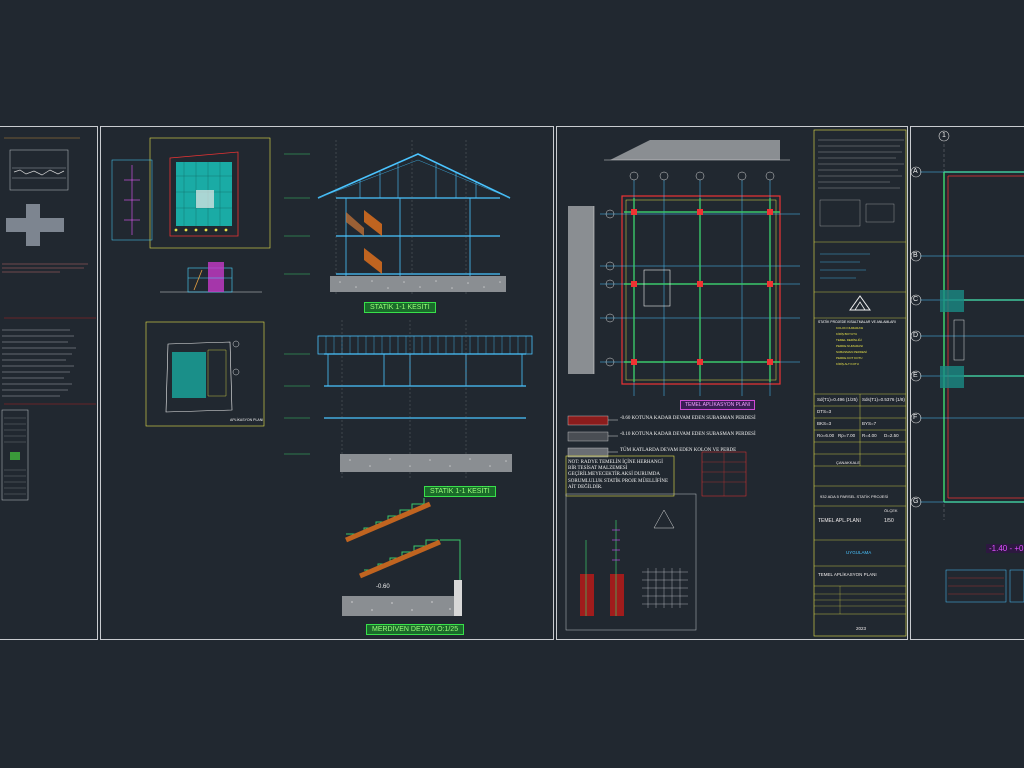 Image resolution: width=1024 pixels, height=768 pixels. Describe the element at coordinates (415, 629) in the screenshot. I see `title-merdiven-detay: MERDİVEN DETAYI Ö:1/25` at that location.